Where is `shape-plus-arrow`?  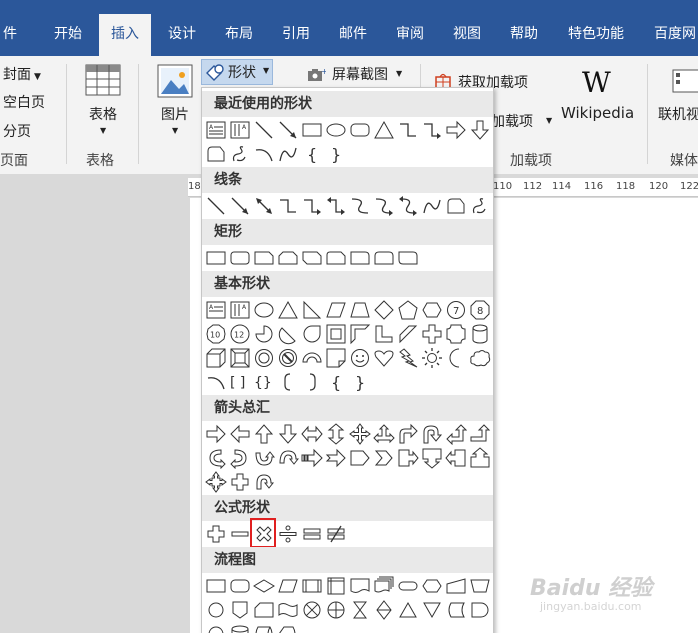 shape-plus-arrow is located at coordinates (240, 482).